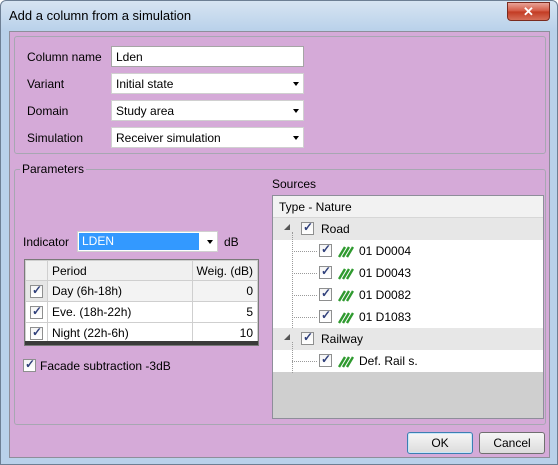 The width and height of the screenshot is (558, 465). What do you see at coordinates (408, 229) in the screenshot?
I see `tree-group-road: Road` at bounding box center [408, 229].